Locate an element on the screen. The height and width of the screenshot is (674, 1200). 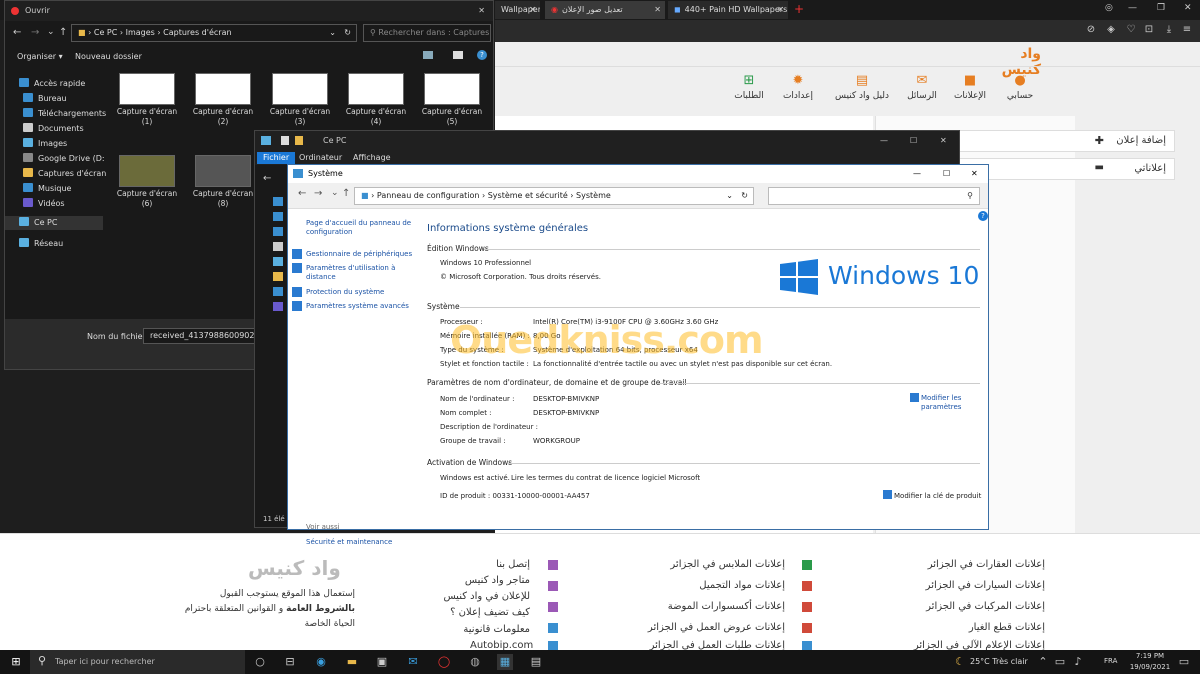
footer-link: إعلانات قطع الغيار is located at coordinates (932, 627).